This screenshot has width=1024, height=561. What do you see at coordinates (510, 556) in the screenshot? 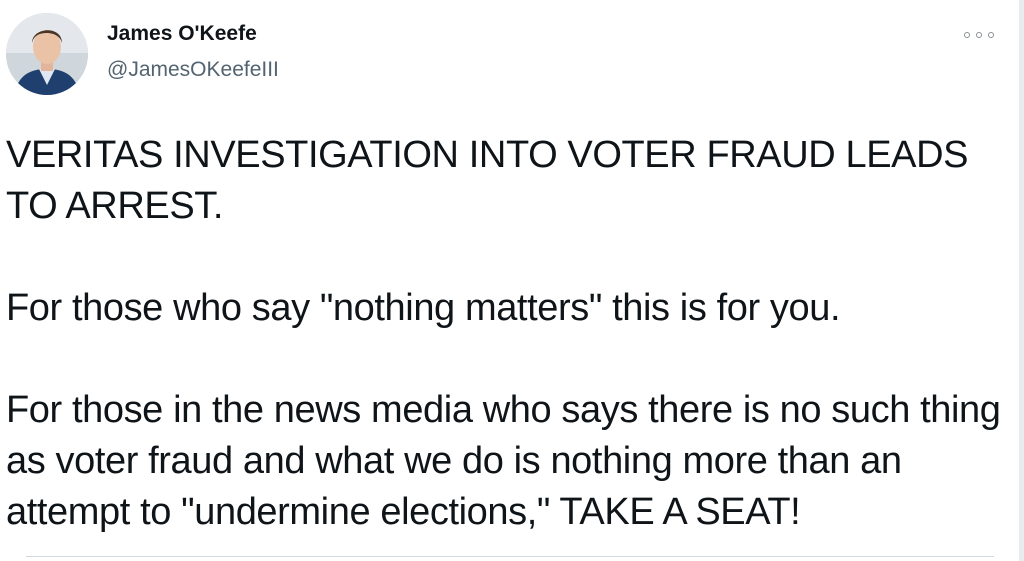
I see `divider` at bounding box center [510, 556].